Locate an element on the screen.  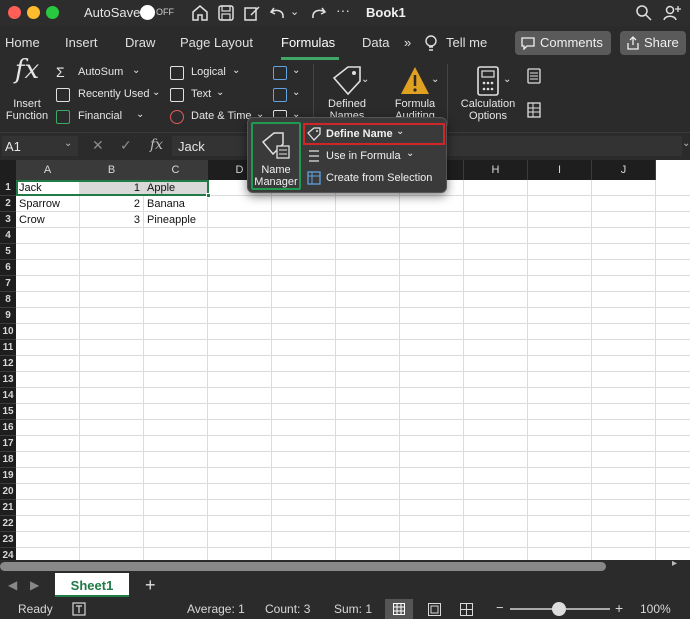
more-tabs-icon: » is located at coordinates (407, 42).